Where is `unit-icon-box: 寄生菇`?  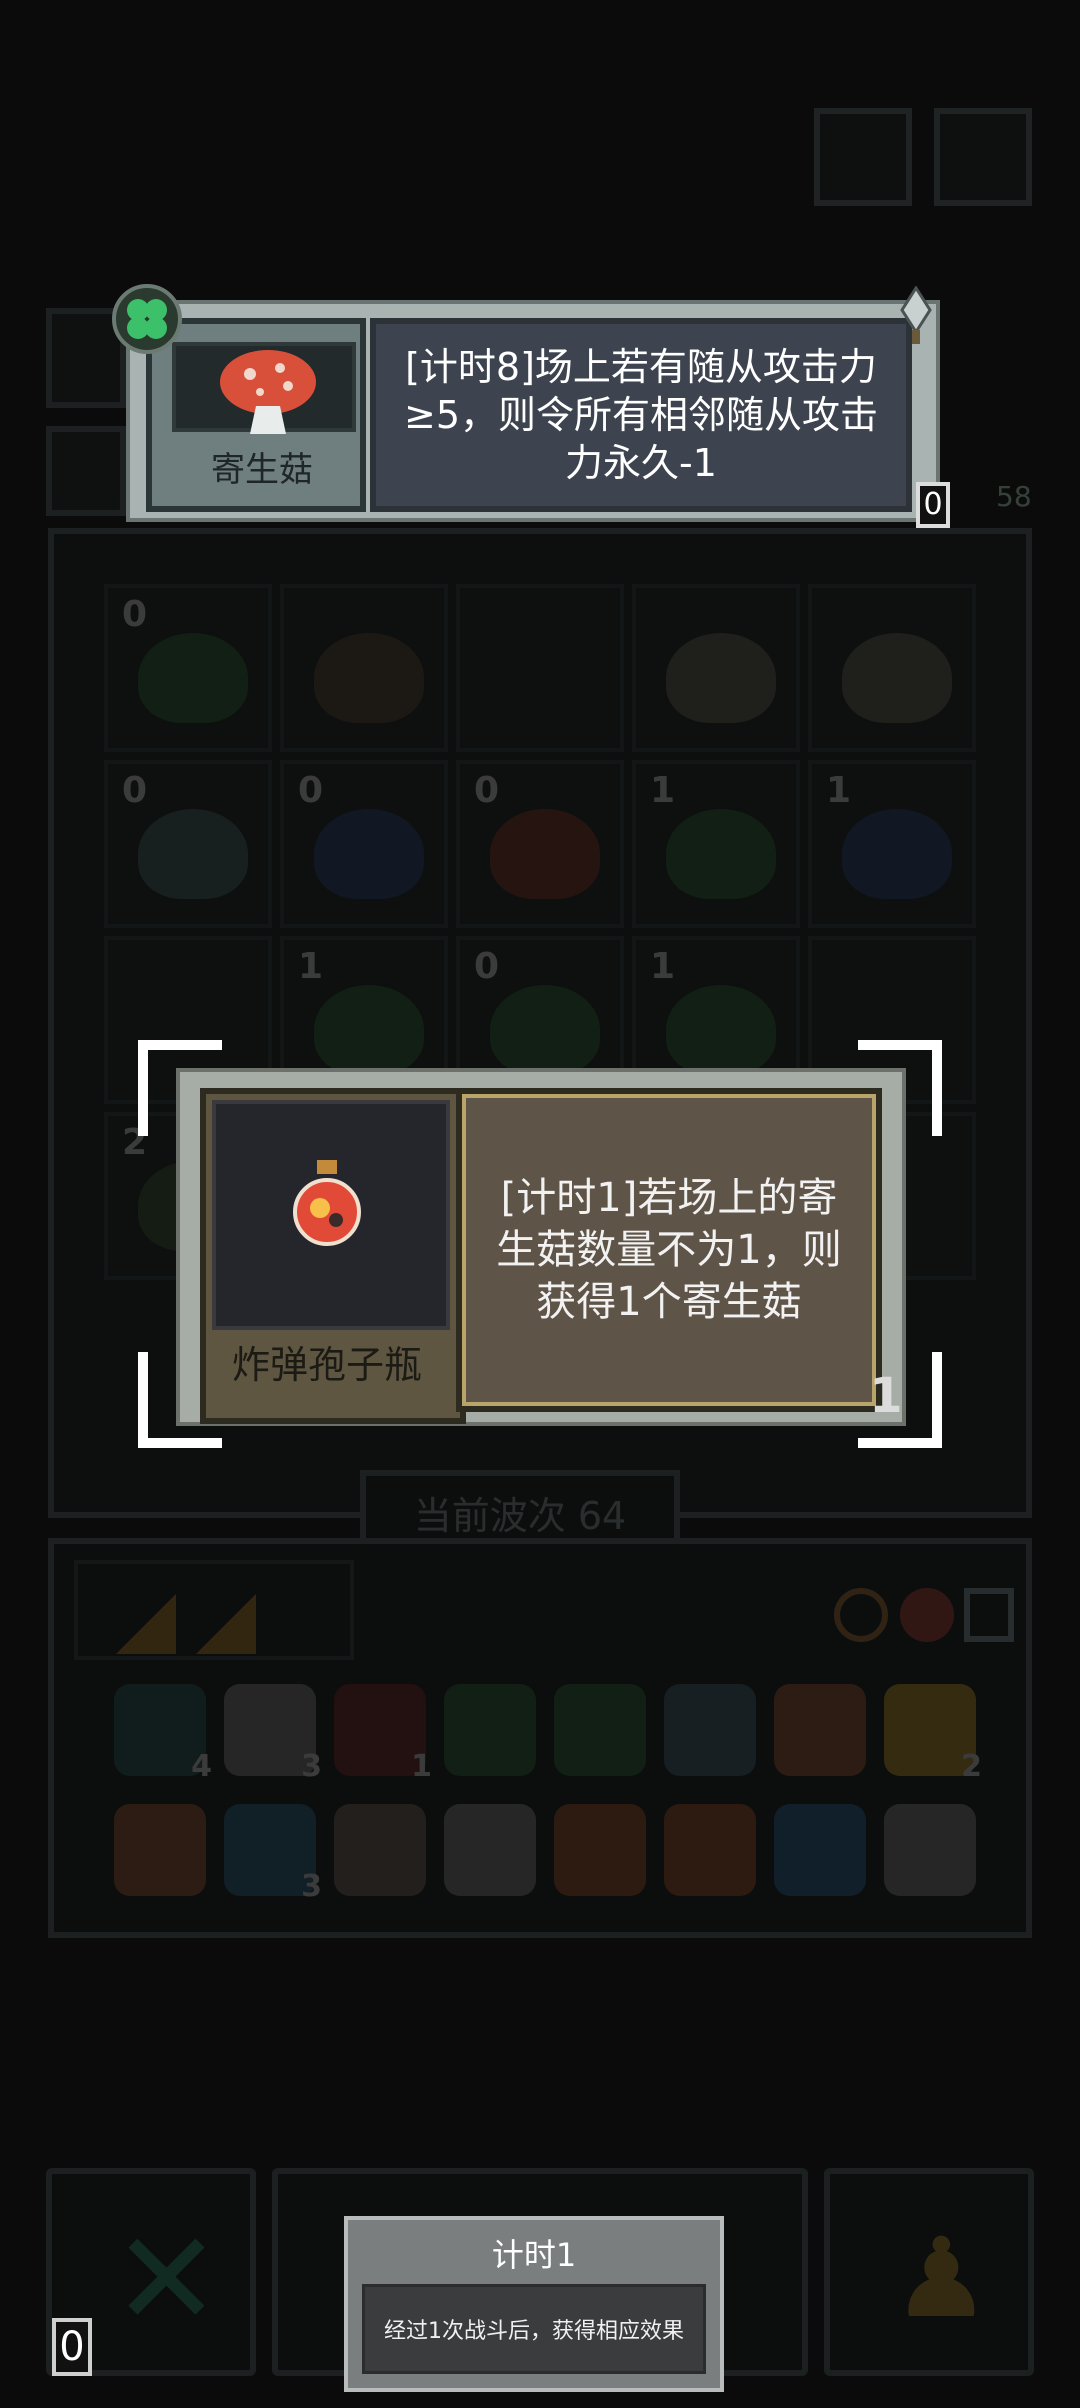
unit-icon-box: 寄生菇 is located at coordinates (256, 415).